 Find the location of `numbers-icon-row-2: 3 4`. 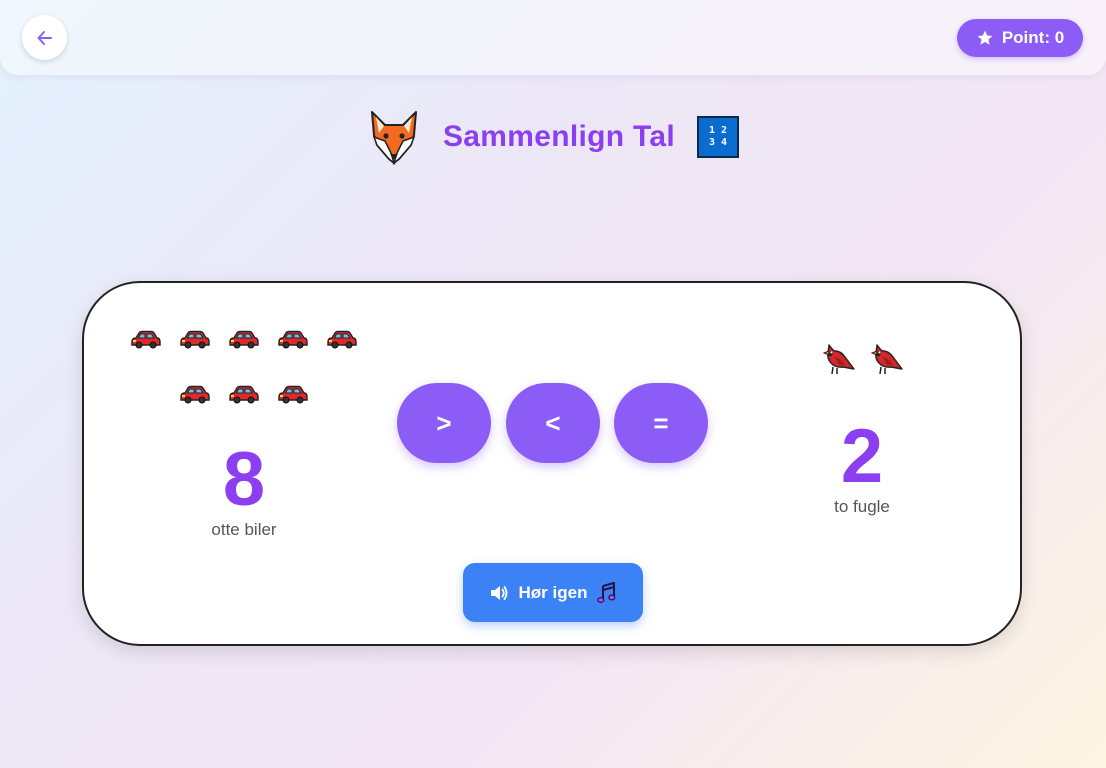

numbers-icon-row-2: 3 4 is located at coordinates (718, 142).